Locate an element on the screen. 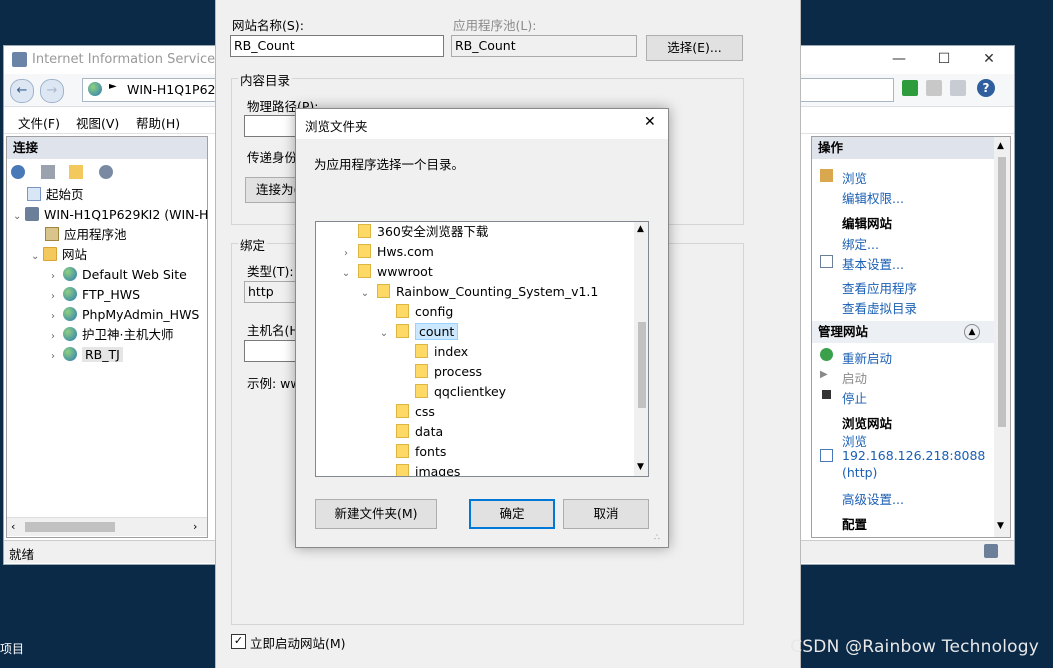 This screenshot has width=1053, height=668. status-text: 就绪 is located at coordinates (22, 554).